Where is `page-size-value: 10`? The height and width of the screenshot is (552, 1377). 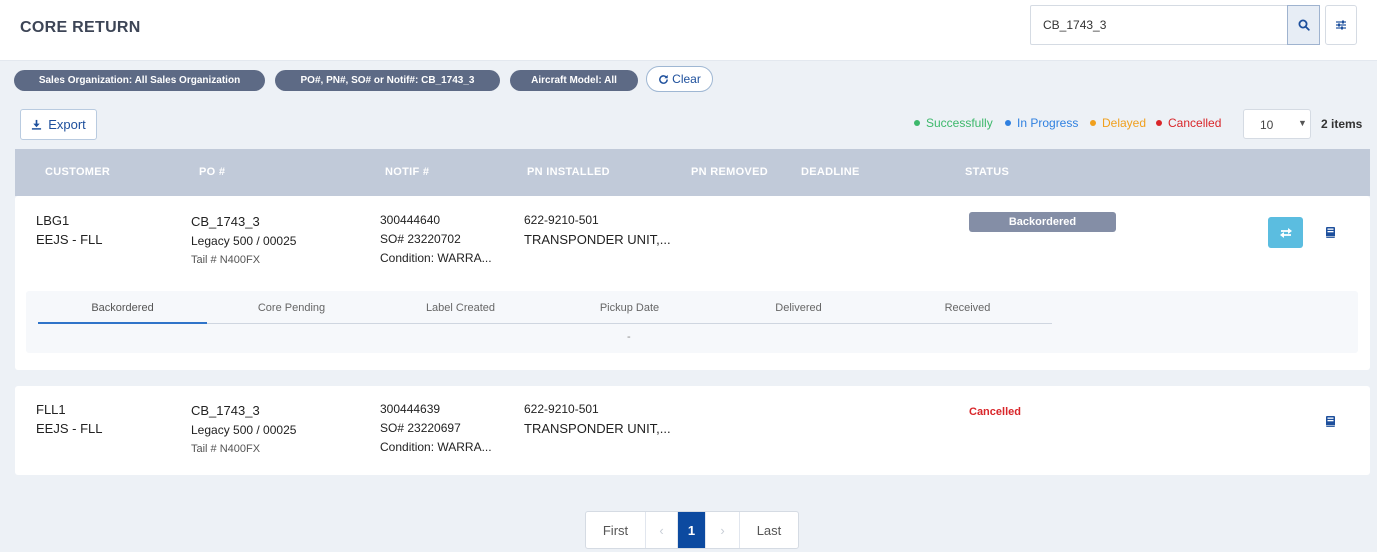
page-size-value: 10 is located at coordinates (1267, 125).